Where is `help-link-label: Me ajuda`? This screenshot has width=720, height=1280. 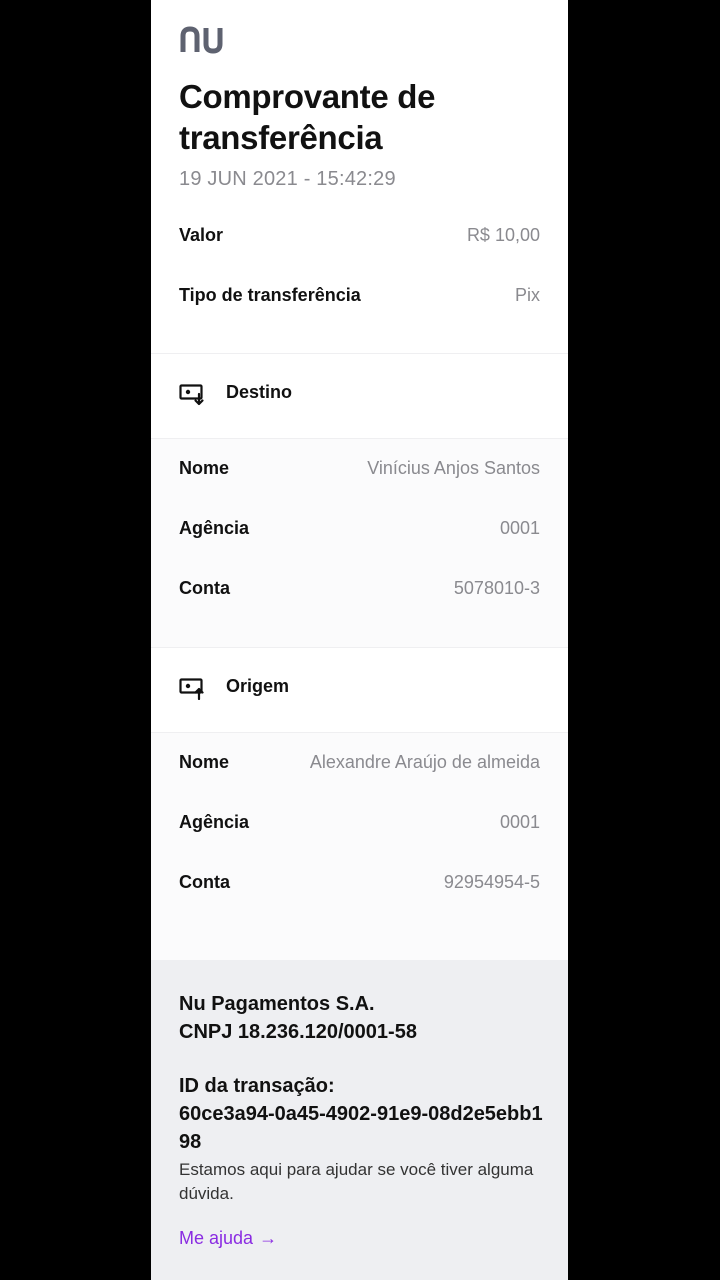
help-link-label: Me ajuda is located at coordinates (216, 1238).